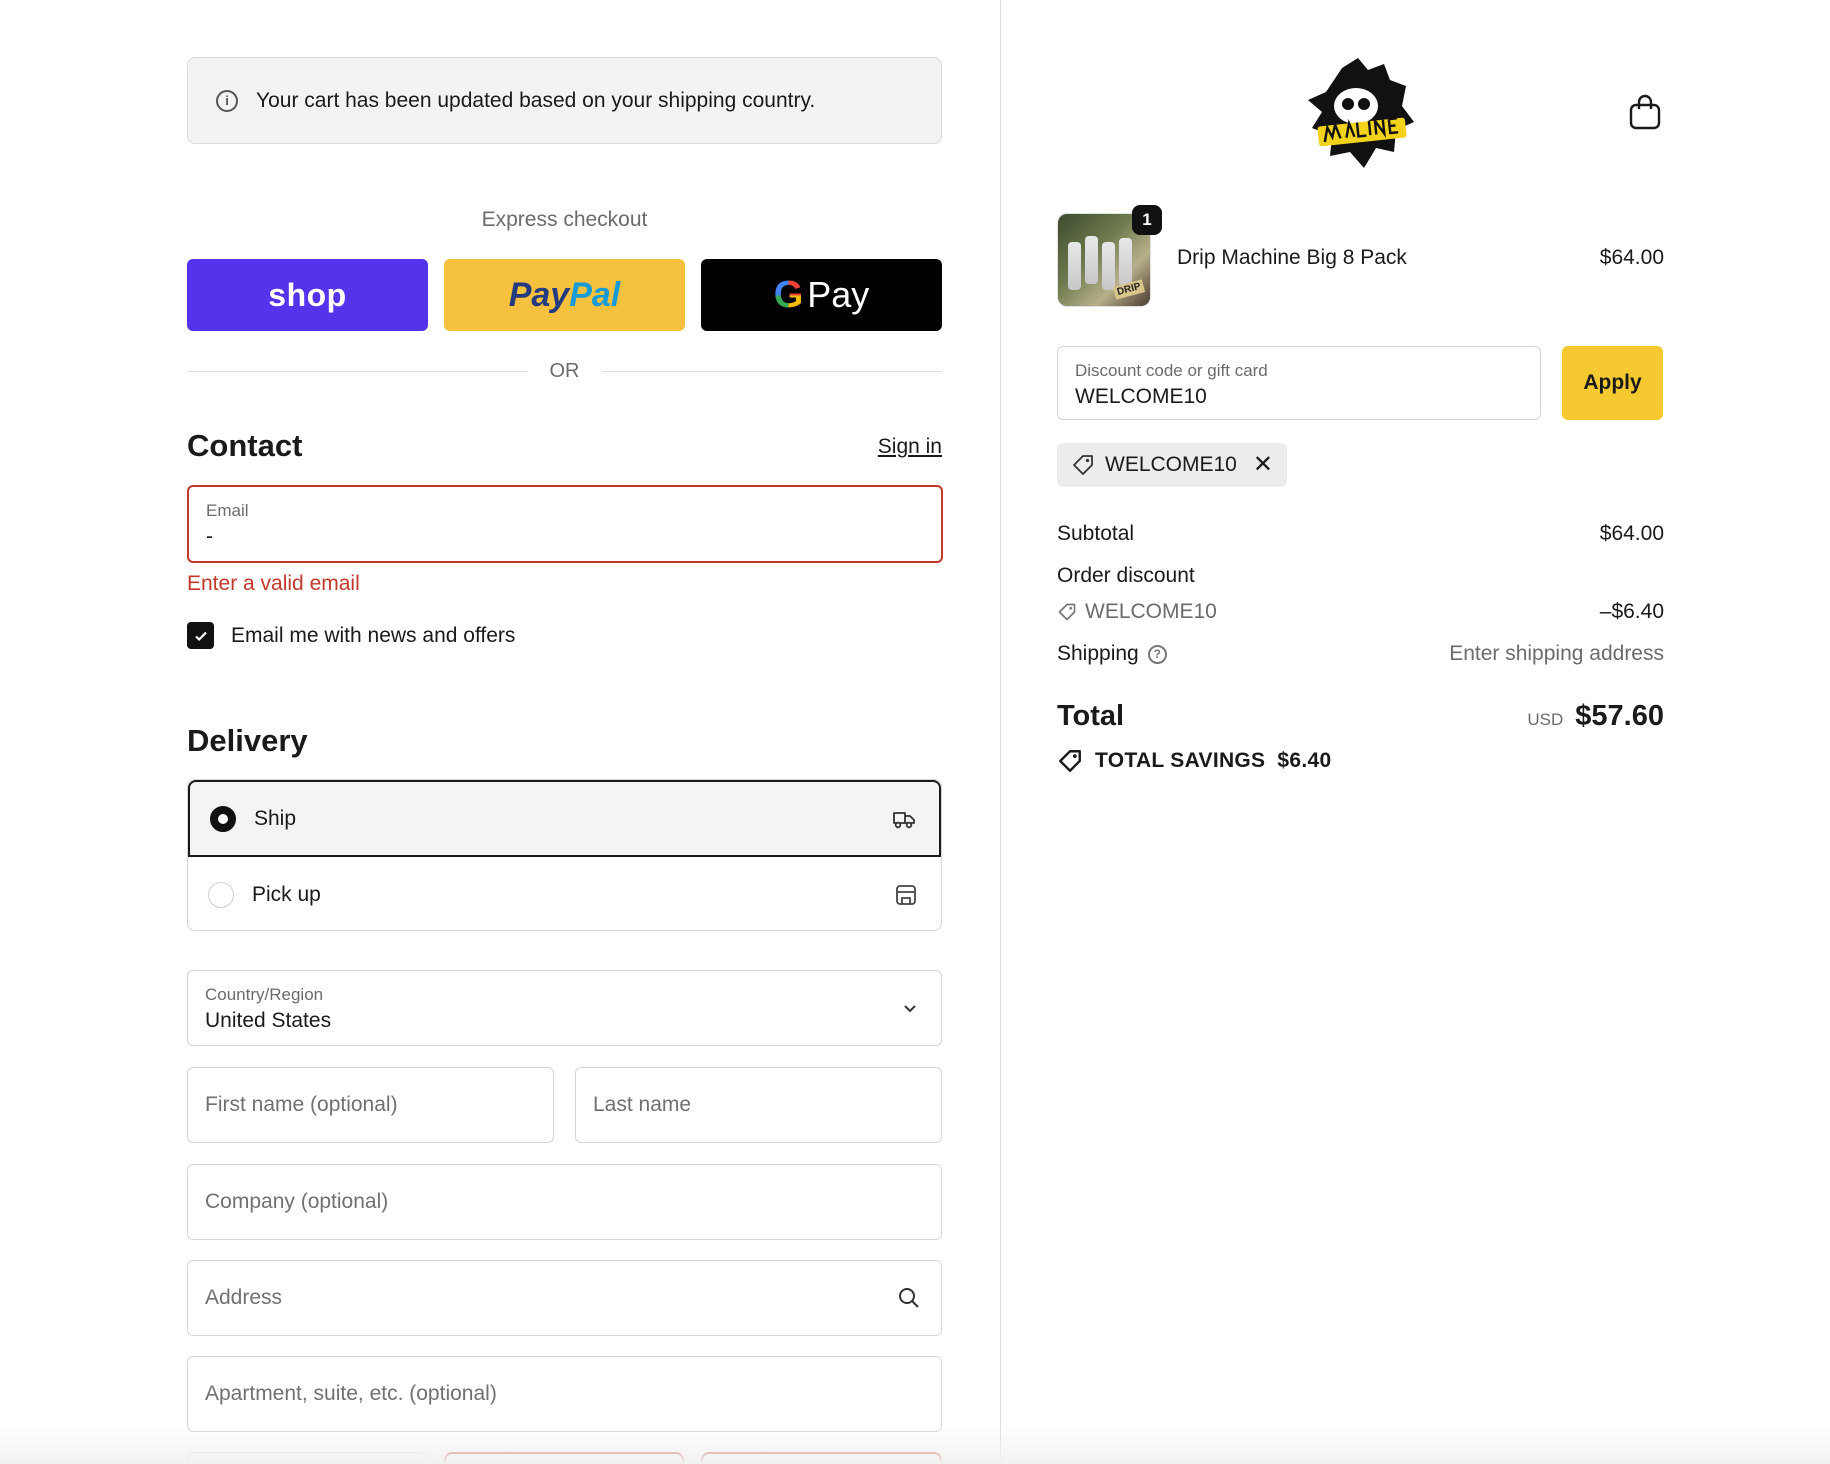 The image size is (1830, 1464). I want to click on shop-pay-label: shop, so click(307, 294).